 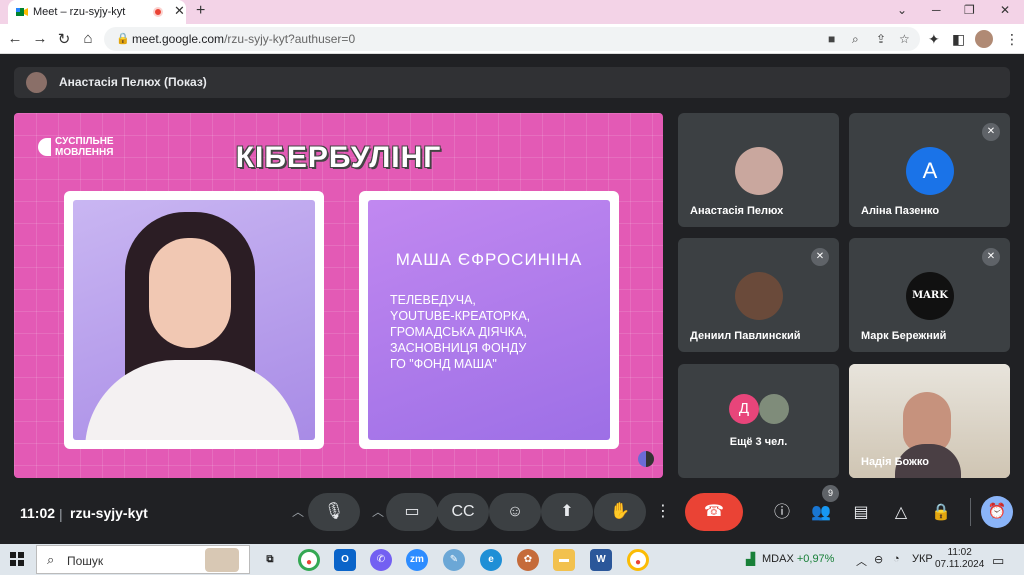 What do you see at coordinates (798, 559) in the screenshot?
I see `stock-ticker: MDAX +0,97%` at bounding box center [798, 559].